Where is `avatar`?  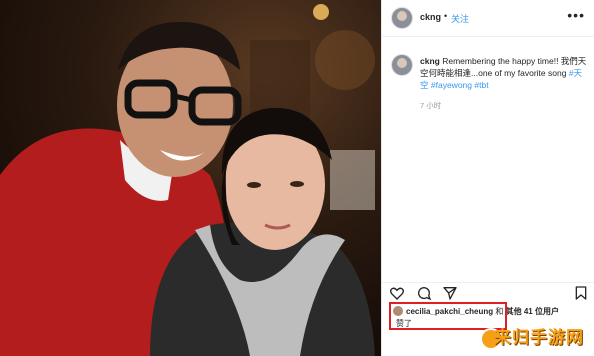
avatar is located at coordinates (402, 18).